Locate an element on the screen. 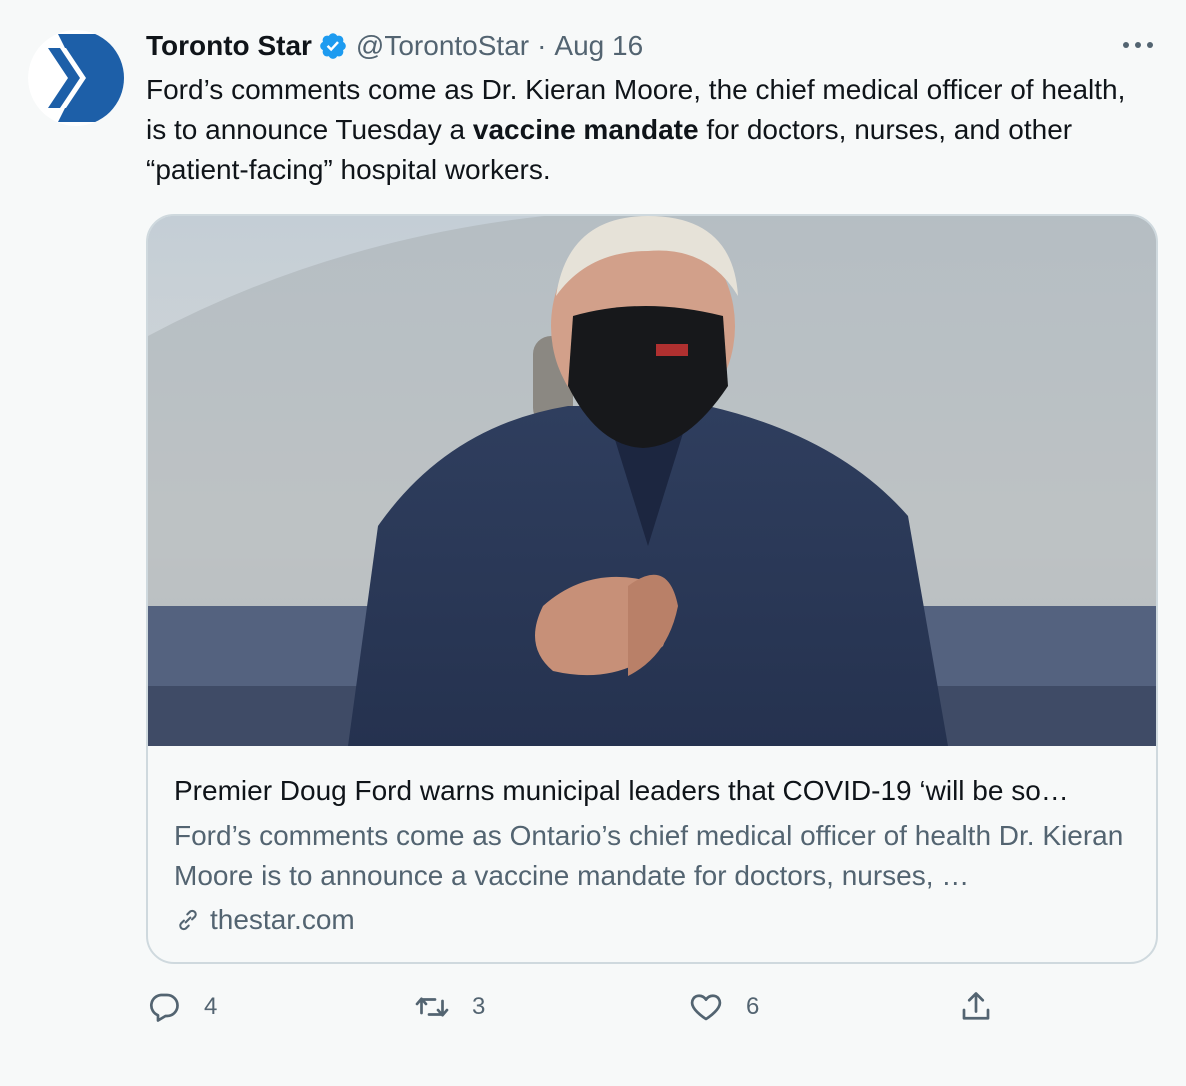 This screenshot has height=1086, width=1186. retweet-button: 3 is located at coordinates (449, 1007).